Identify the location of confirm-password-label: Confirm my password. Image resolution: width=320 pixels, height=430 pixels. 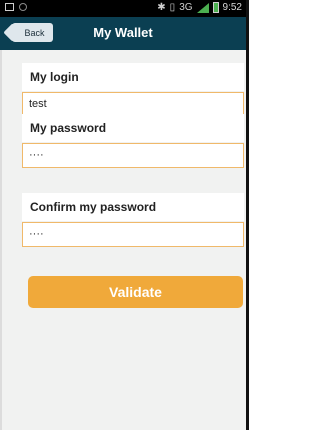
(133, 207).